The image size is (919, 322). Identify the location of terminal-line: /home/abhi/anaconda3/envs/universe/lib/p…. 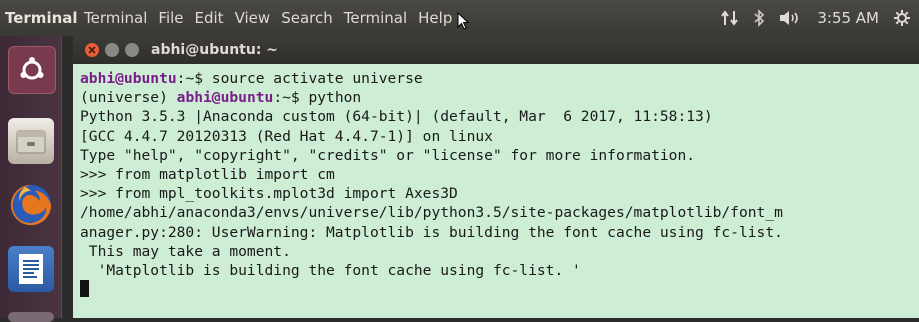
(431, 213).